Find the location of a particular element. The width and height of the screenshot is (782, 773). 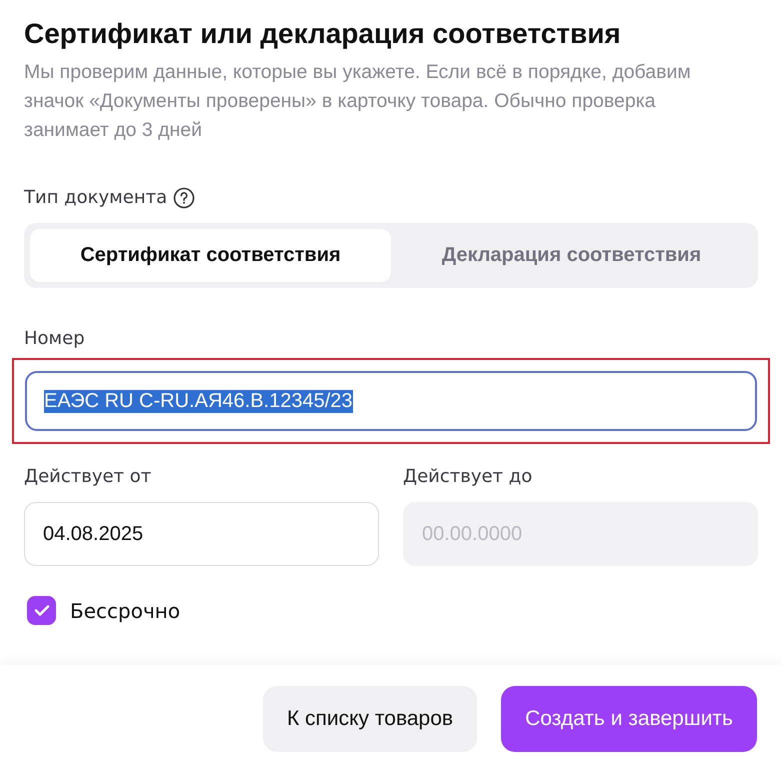

description: Мы проверим данные, которые вы укажете. Если всё в порядке, добавим значок «Документы проверены» в карточку товара. Обычно проверка занимает до 3 дней is located at coordinates (358, 101).